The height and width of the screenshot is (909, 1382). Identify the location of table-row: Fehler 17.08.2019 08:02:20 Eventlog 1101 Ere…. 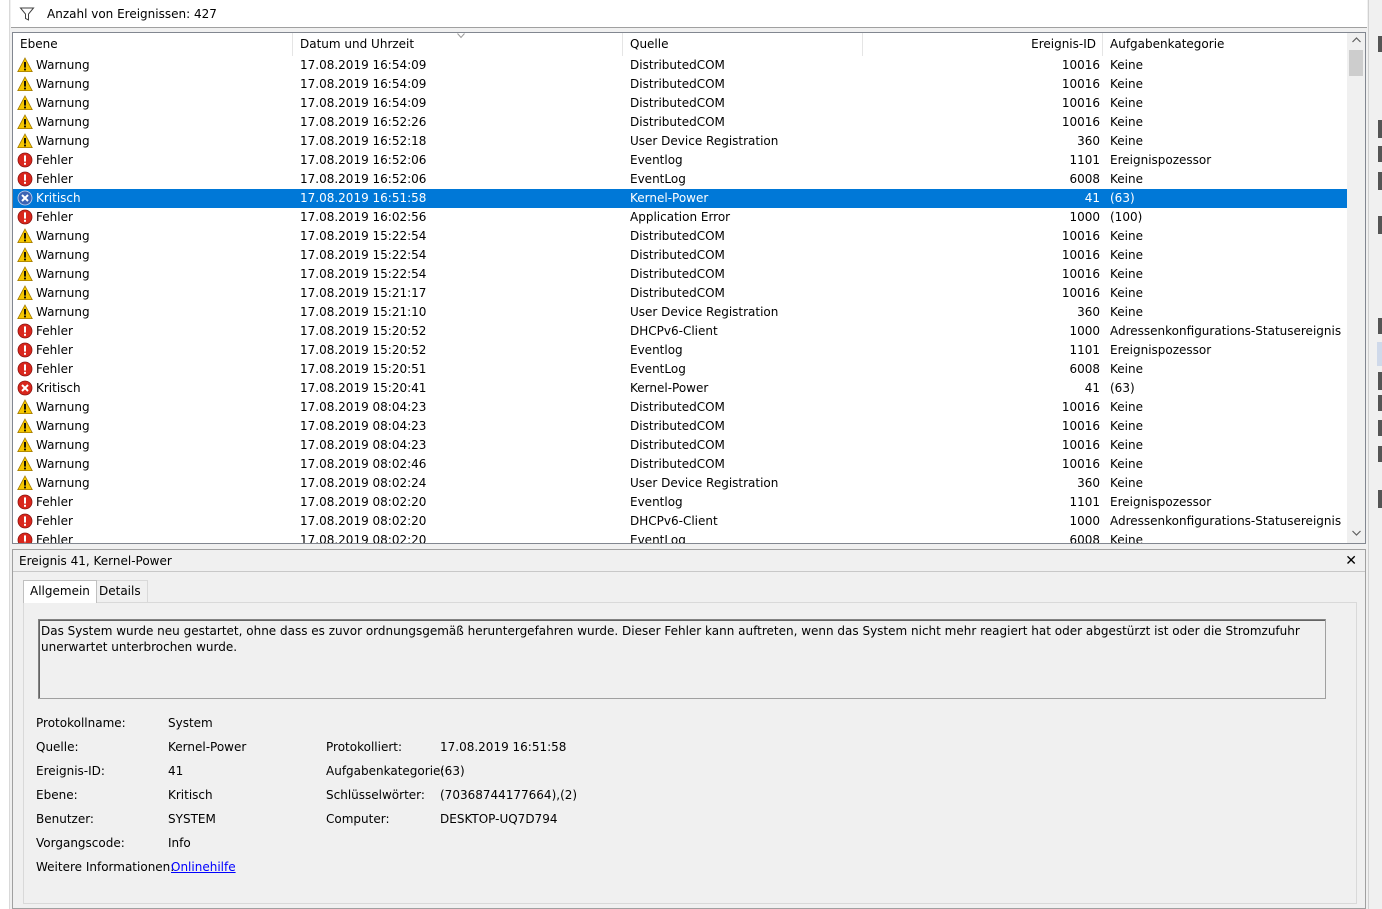
(680, 502).